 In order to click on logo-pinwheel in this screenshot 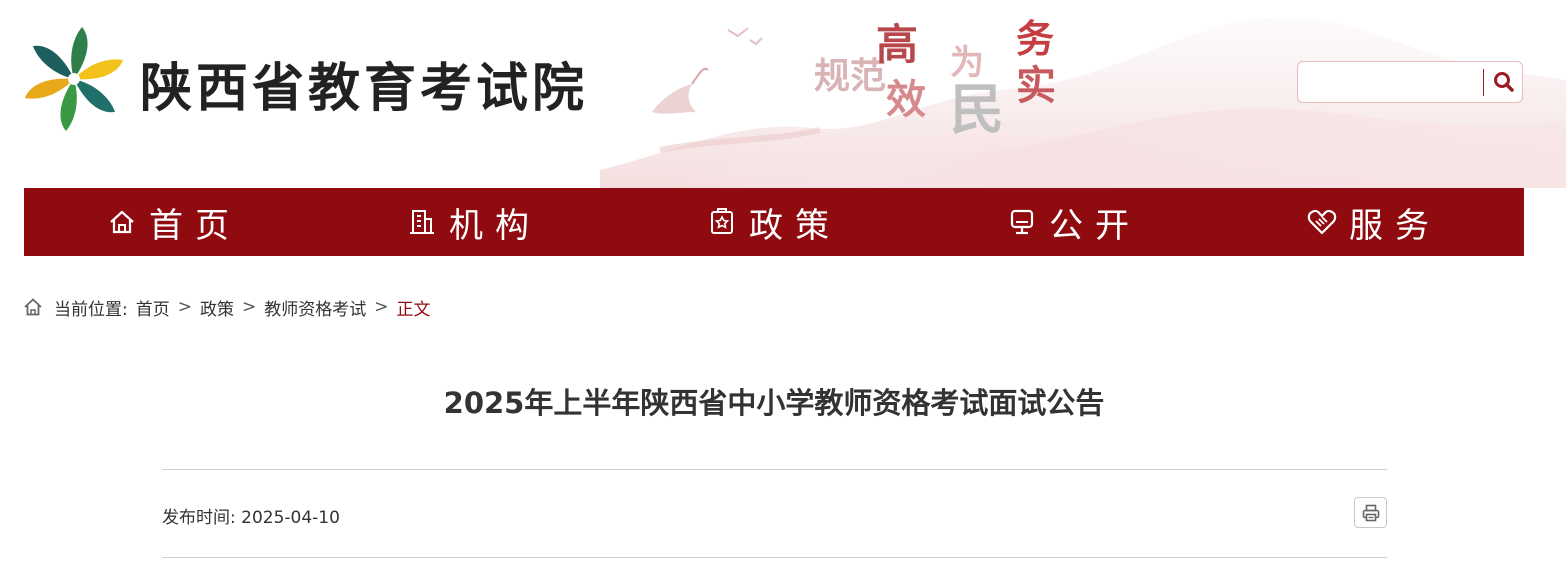, I will do `click(74, 79)`.